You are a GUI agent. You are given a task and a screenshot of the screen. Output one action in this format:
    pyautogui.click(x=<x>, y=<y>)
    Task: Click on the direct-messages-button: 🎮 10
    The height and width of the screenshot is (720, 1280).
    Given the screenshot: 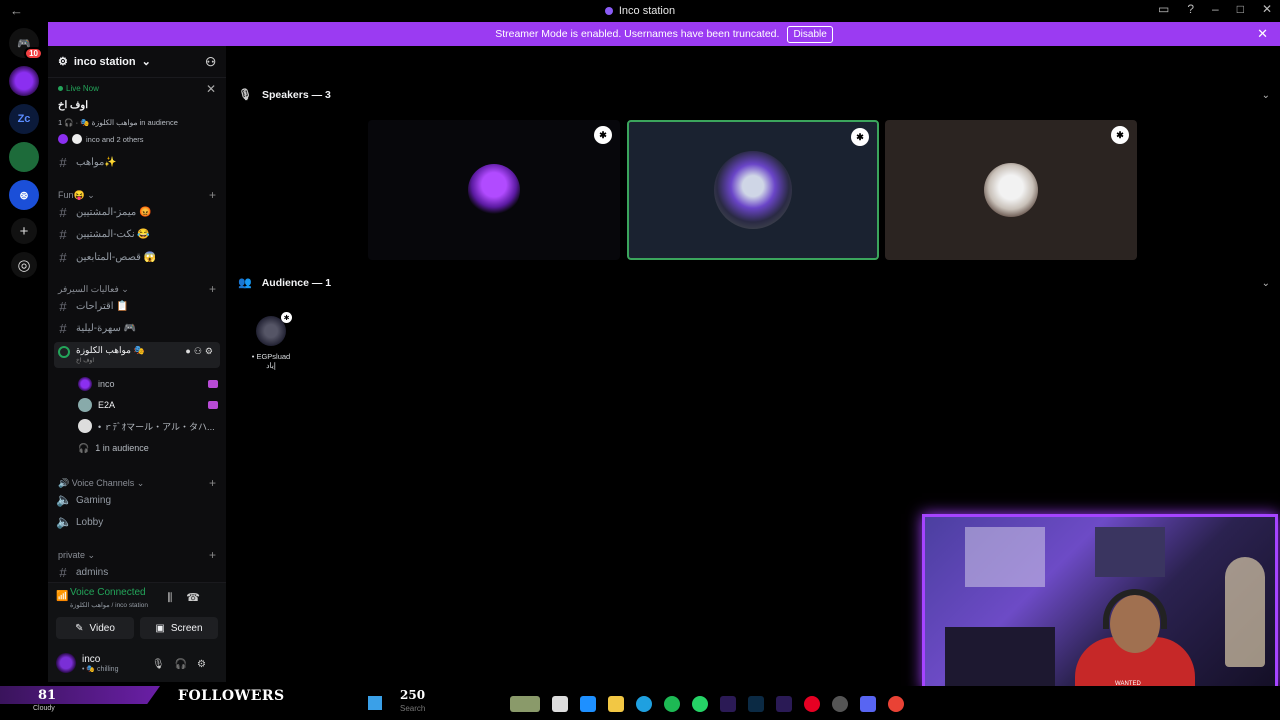 What is the action you would take?
    pyautogui.click(x=26, y=44)
    